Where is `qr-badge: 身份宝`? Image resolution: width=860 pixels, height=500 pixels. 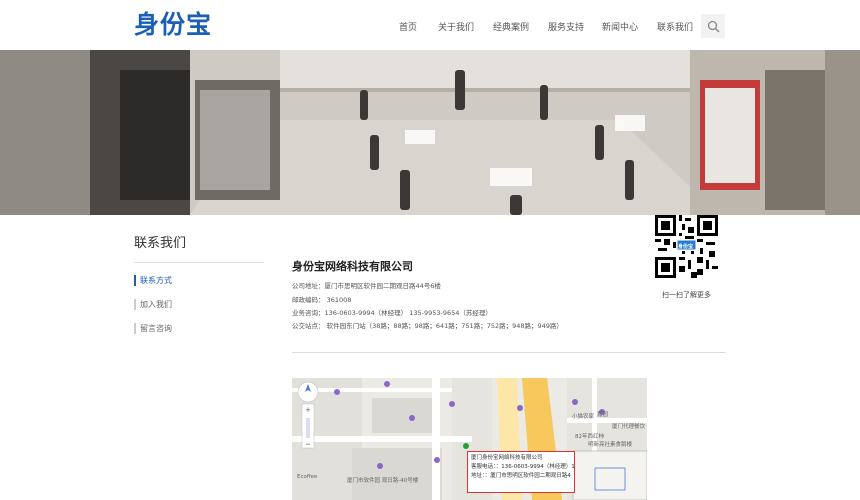 qr-badge: 身份宝 is located at coordinates (686, 247).